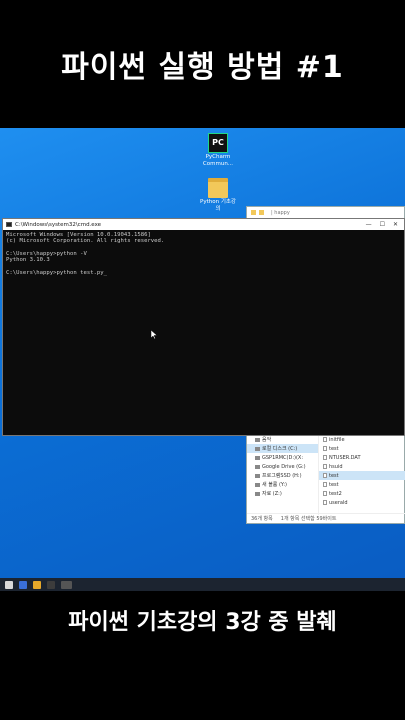 The image size is (405, 720). What do you see at coordinates (257, 439) in the screenshot?
I see `music-icon` at bounding box center [257, 439].